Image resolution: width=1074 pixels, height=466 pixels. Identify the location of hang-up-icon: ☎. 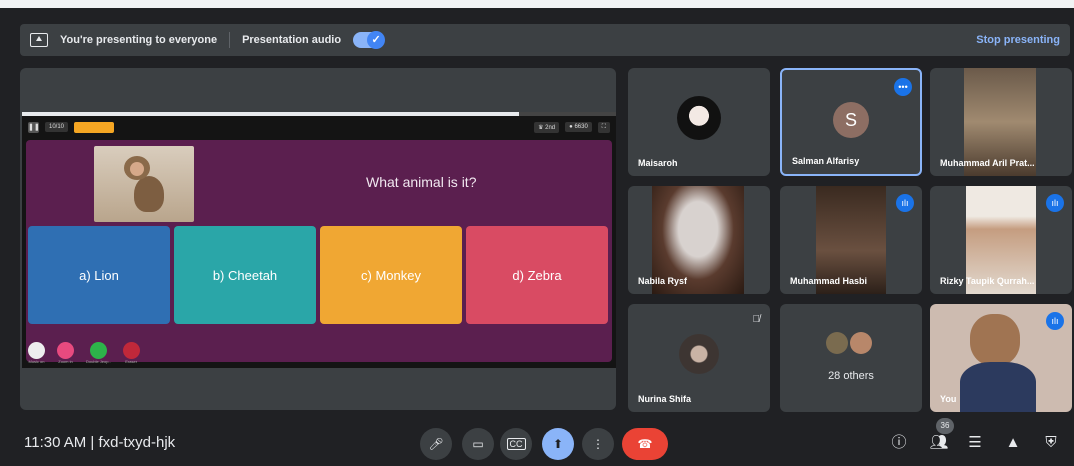
(645, 444).